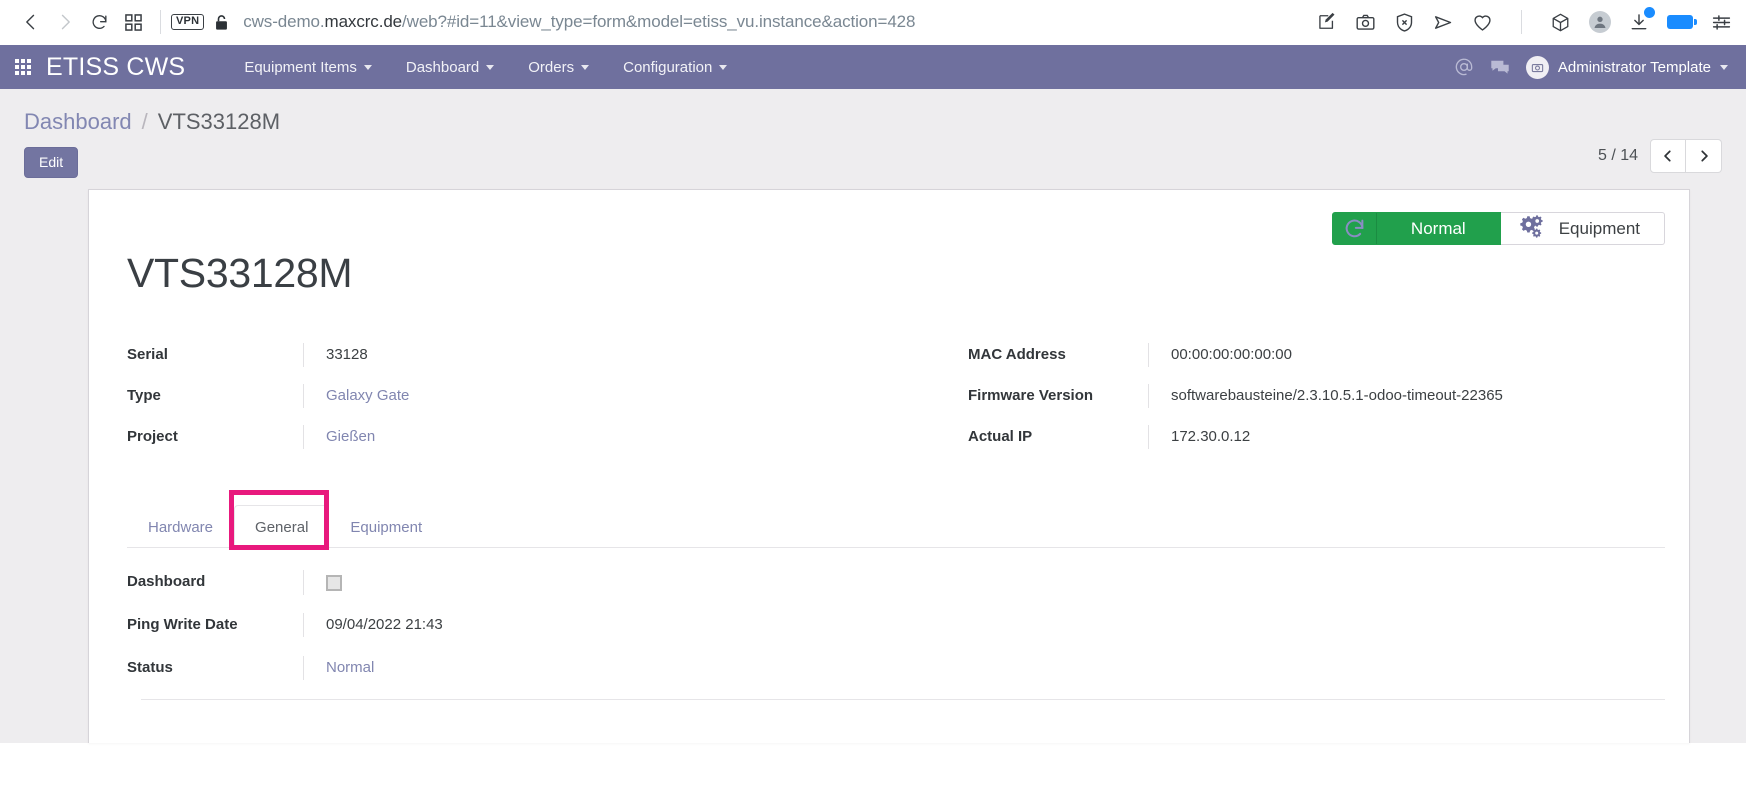 This screenshot has width=1746, height=794. Describe the element at coordinates (1316, 355) in the screenshot. I see `field-row-mac-address: MAC Address 00:00:00:00:00:00` at that location.